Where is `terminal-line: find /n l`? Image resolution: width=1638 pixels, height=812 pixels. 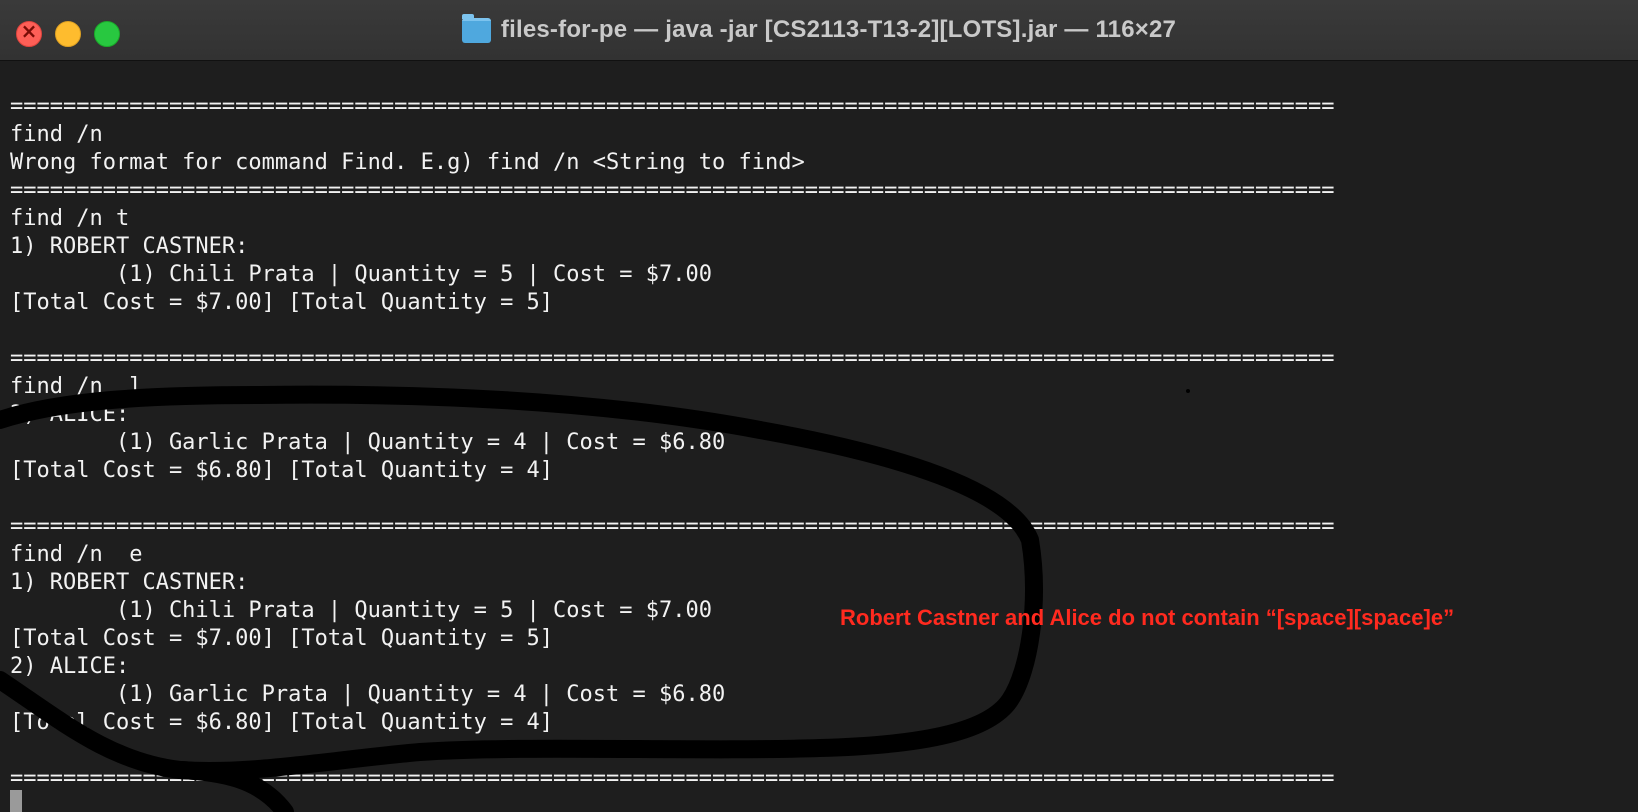
terminal-line: find /n l is located at coordinates (76, 386).